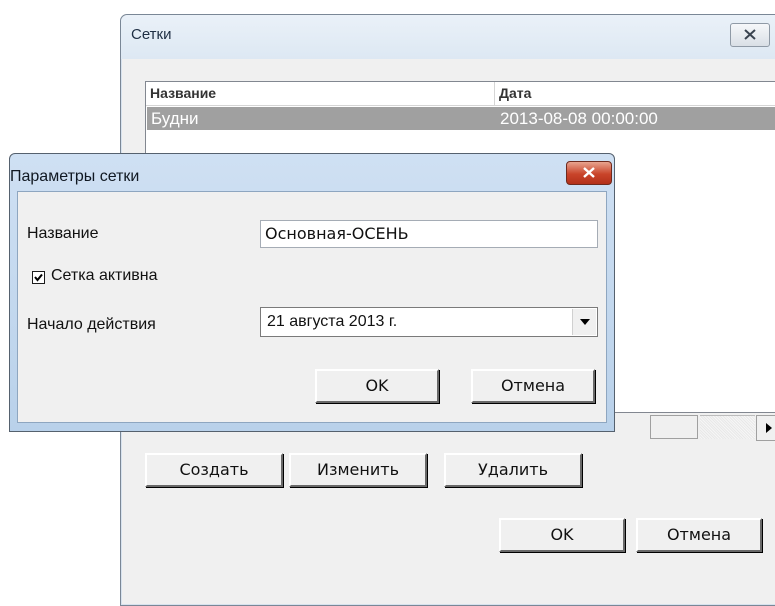 This screenshot has height=606, width=775. Describe the element at coordinates (727, 427) in the screenshot. I see `scrollbar-track` at that location.